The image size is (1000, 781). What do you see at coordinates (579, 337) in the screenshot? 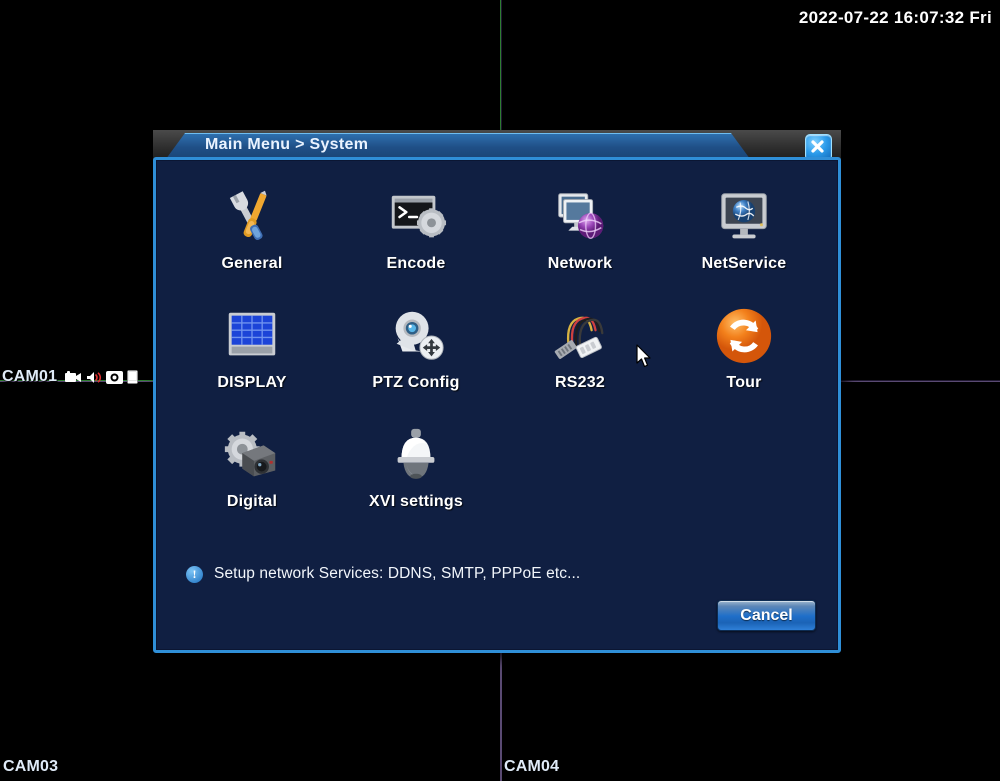
I see `serial-cable-icon` at bounding box center [579, 337].